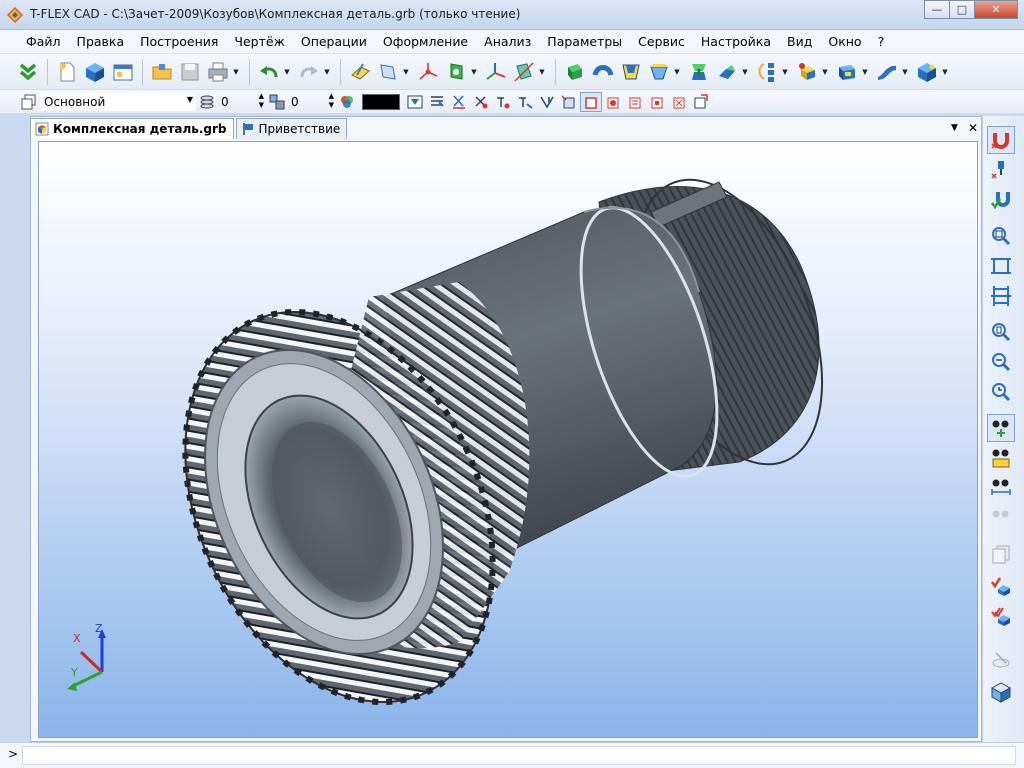 The width and height of the screenshot is (1024, 768). What do you see at coordinates (1001, 518) in the screenshot?
I see `glasses-hidden-icon` at bounding box center [1001, 518].